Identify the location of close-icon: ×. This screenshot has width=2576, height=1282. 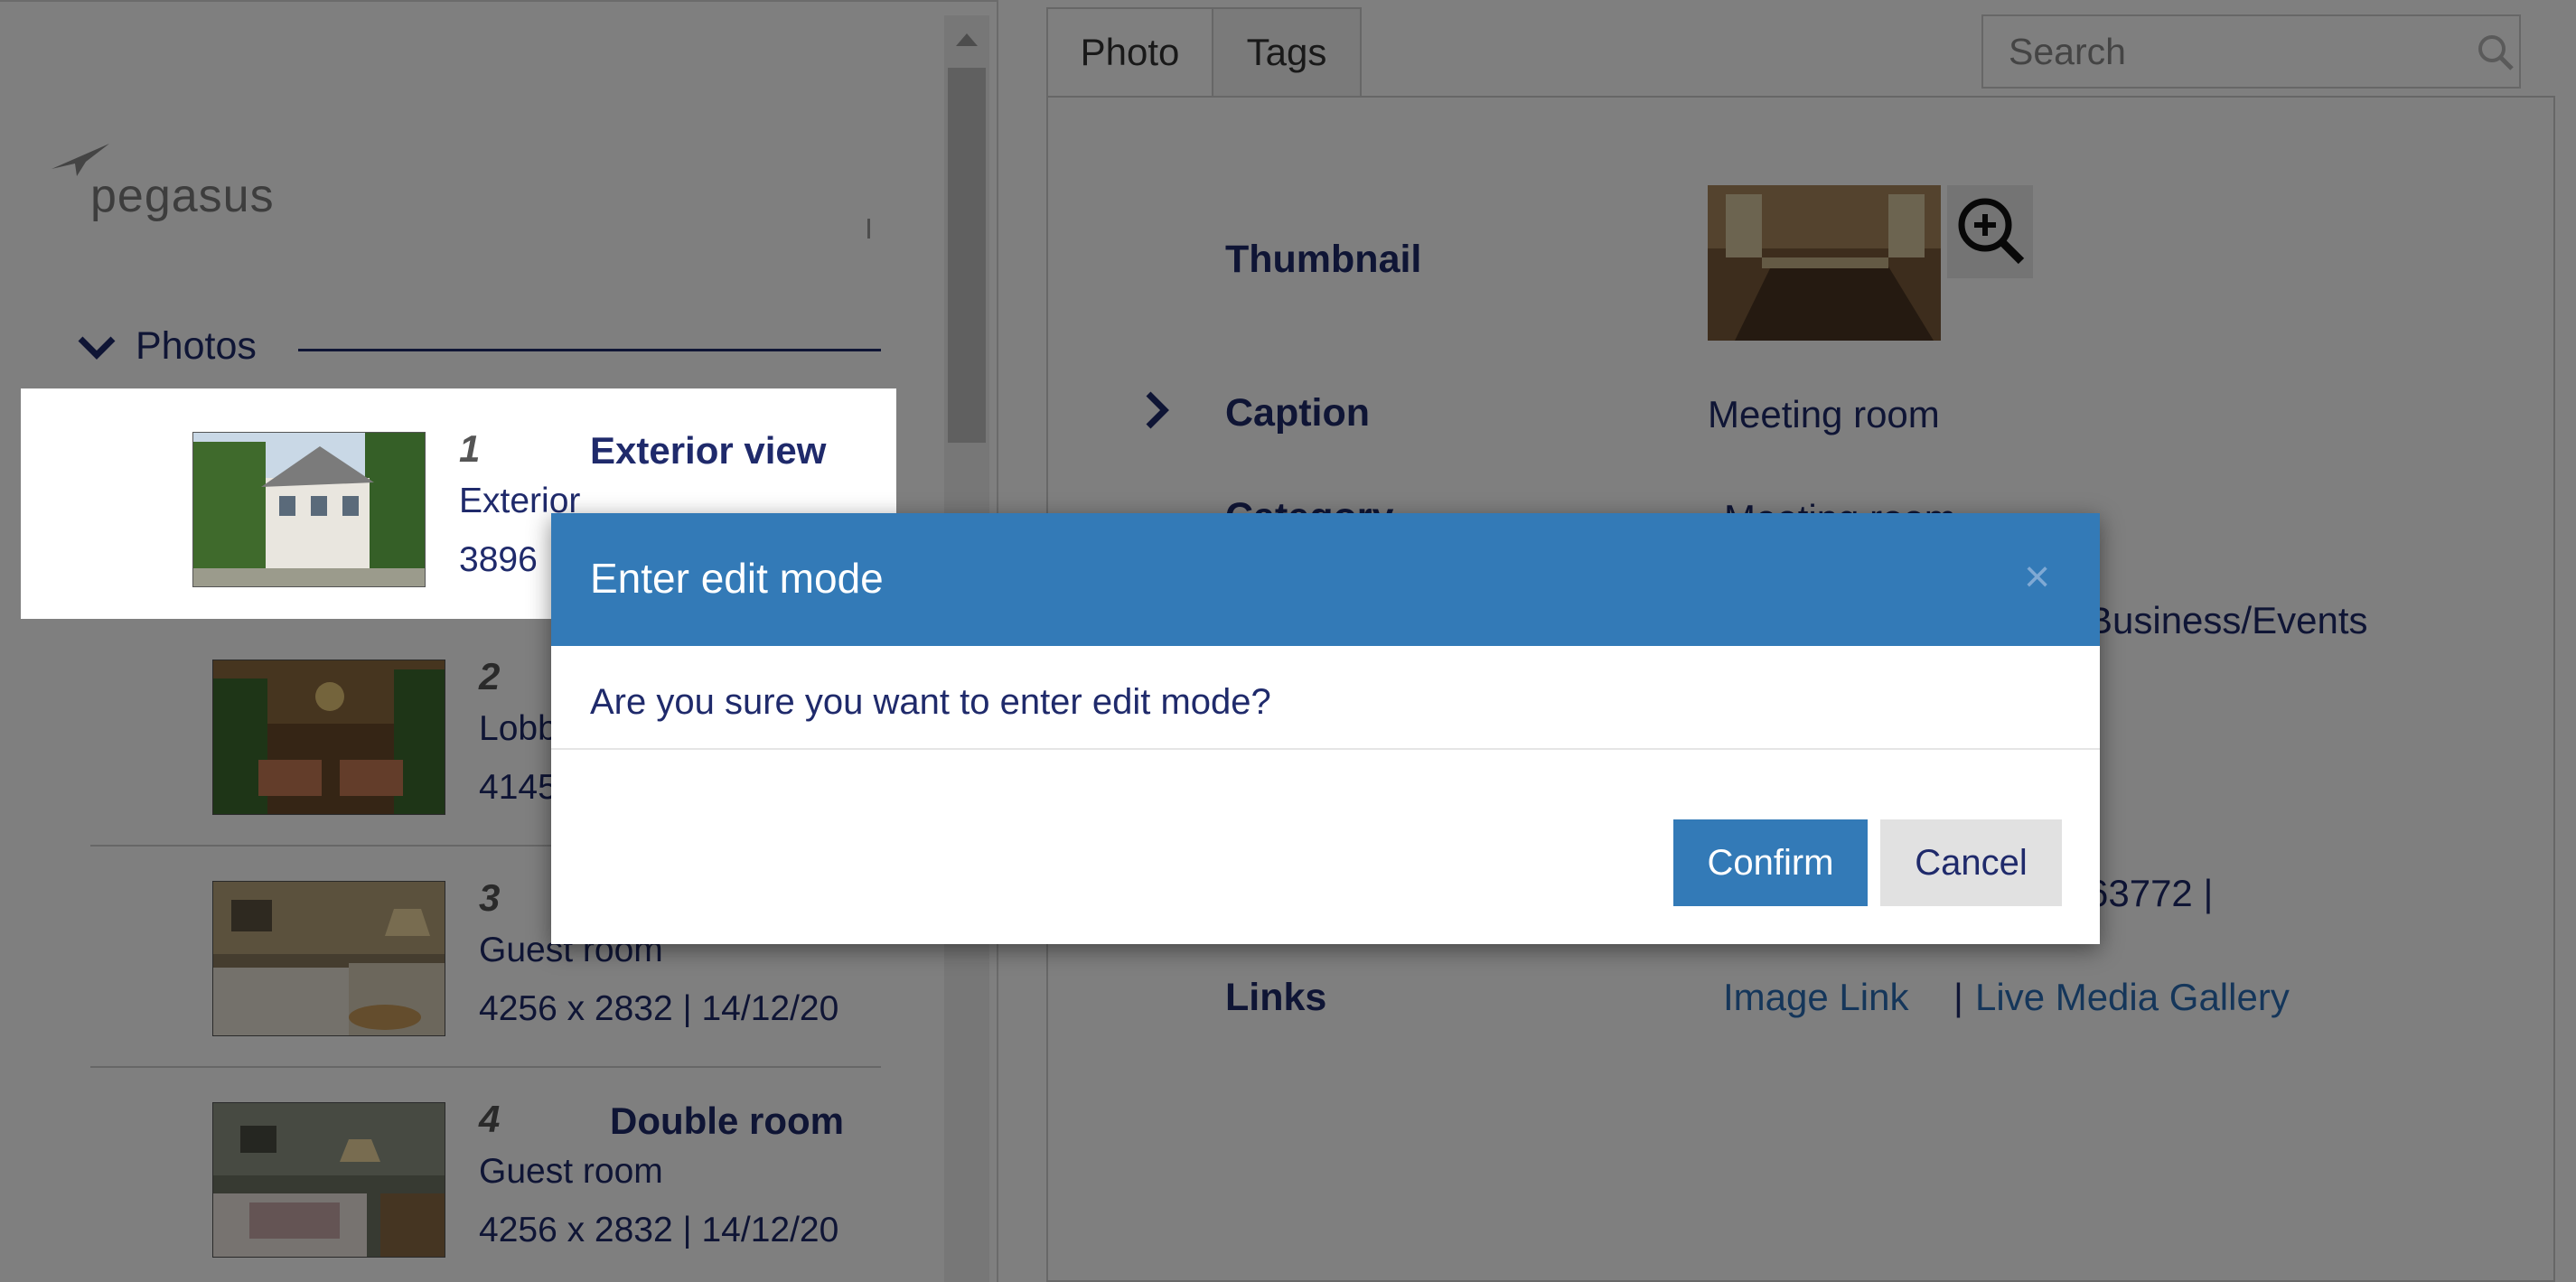
(2037, 576).